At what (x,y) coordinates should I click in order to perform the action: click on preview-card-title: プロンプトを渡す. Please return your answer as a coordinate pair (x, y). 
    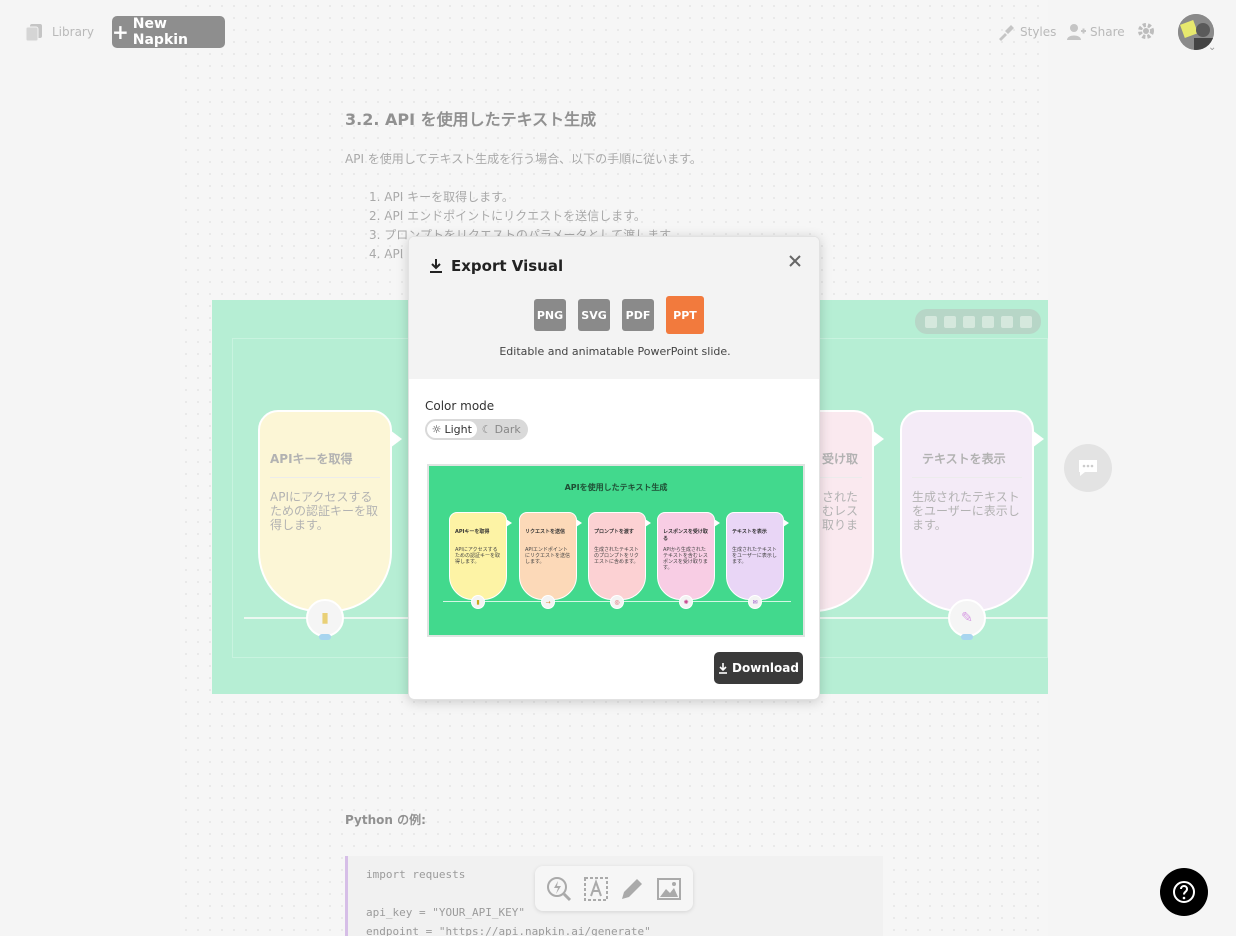
    Looking at the image, I should click on (614, 532).